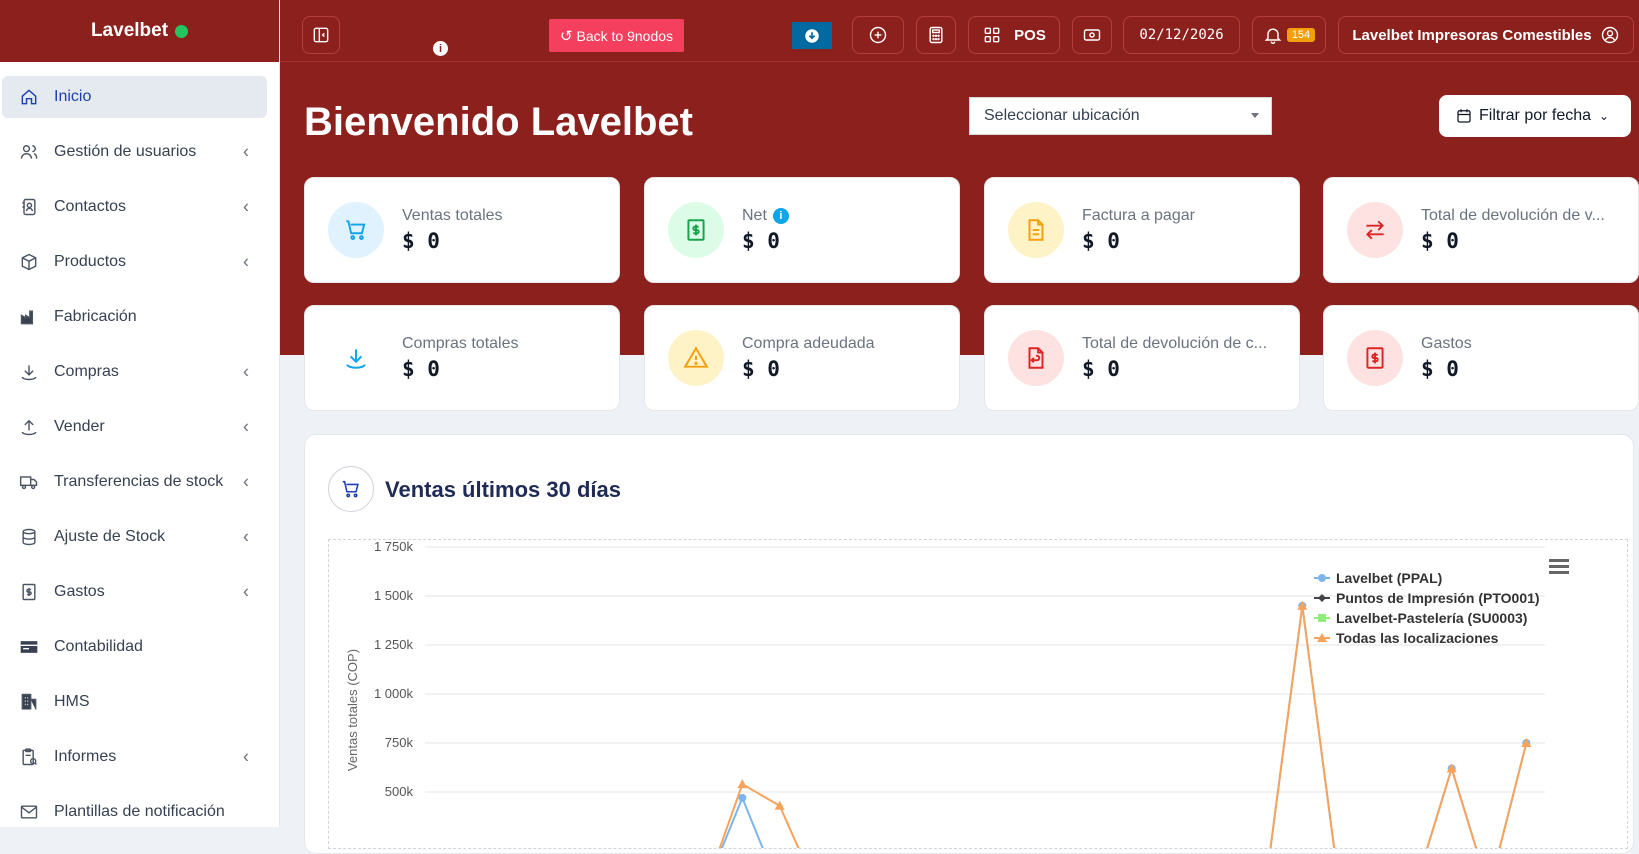 The width and height of the screenshot is (1639, 854). I want to click on sidebar-item-inicio: Inicio, so click(134, 97).